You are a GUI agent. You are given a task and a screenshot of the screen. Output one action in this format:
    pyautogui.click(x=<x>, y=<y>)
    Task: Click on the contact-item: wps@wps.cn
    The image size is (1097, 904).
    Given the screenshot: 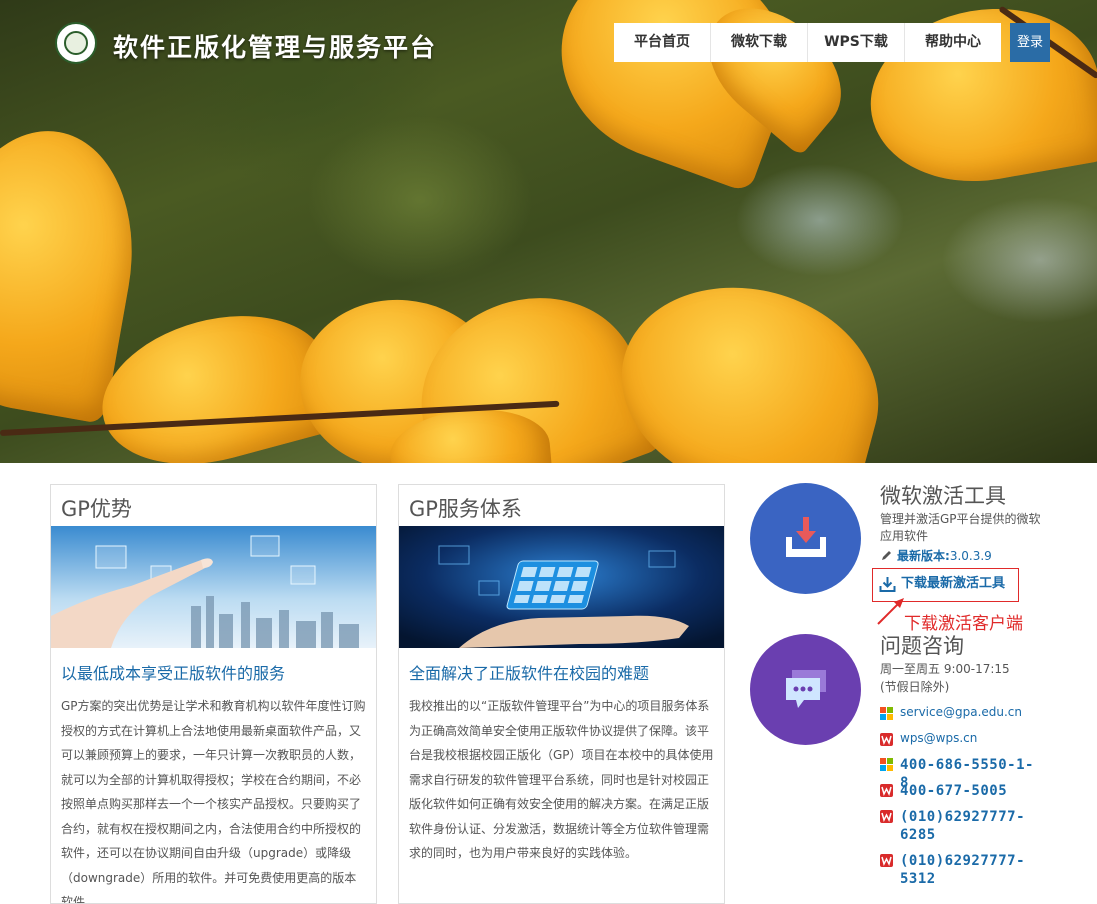 What is the action you would take?
    pyautogui.click(x=928, y=738)
    